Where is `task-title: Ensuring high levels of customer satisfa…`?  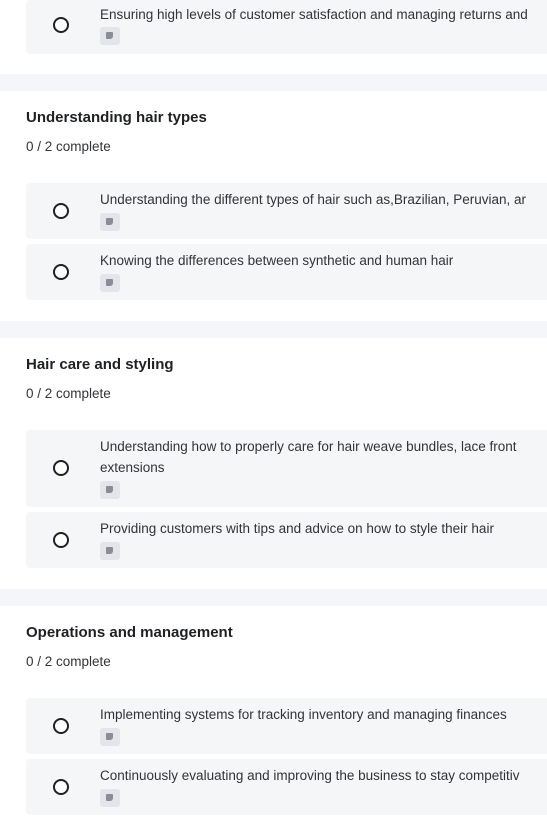
task-title: Ensuring high levels of customer satisfa… is located at coordinates (314, 14).